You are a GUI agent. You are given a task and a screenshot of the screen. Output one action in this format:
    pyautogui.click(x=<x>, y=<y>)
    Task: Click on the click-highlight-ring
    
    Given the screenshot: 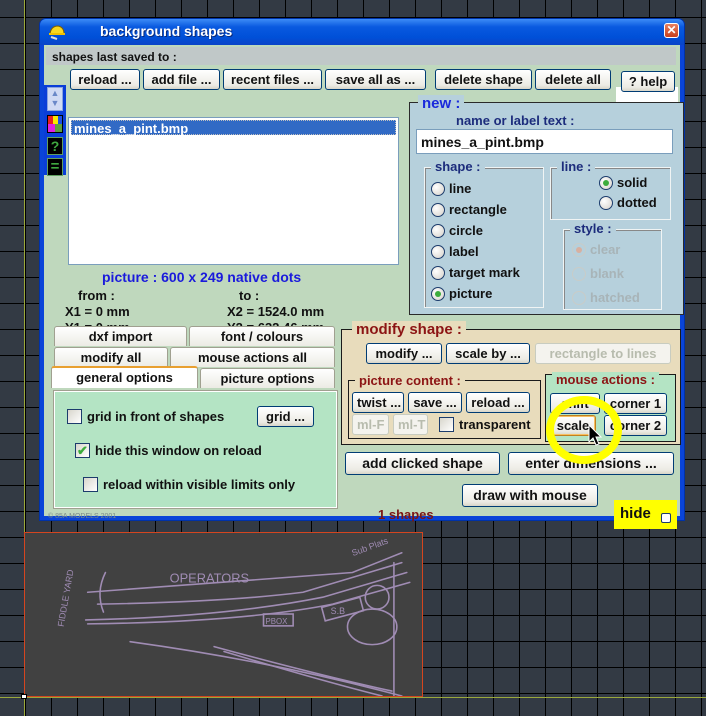 What is the action you would take?
    pyautogui.click(x=584, y=430)
    